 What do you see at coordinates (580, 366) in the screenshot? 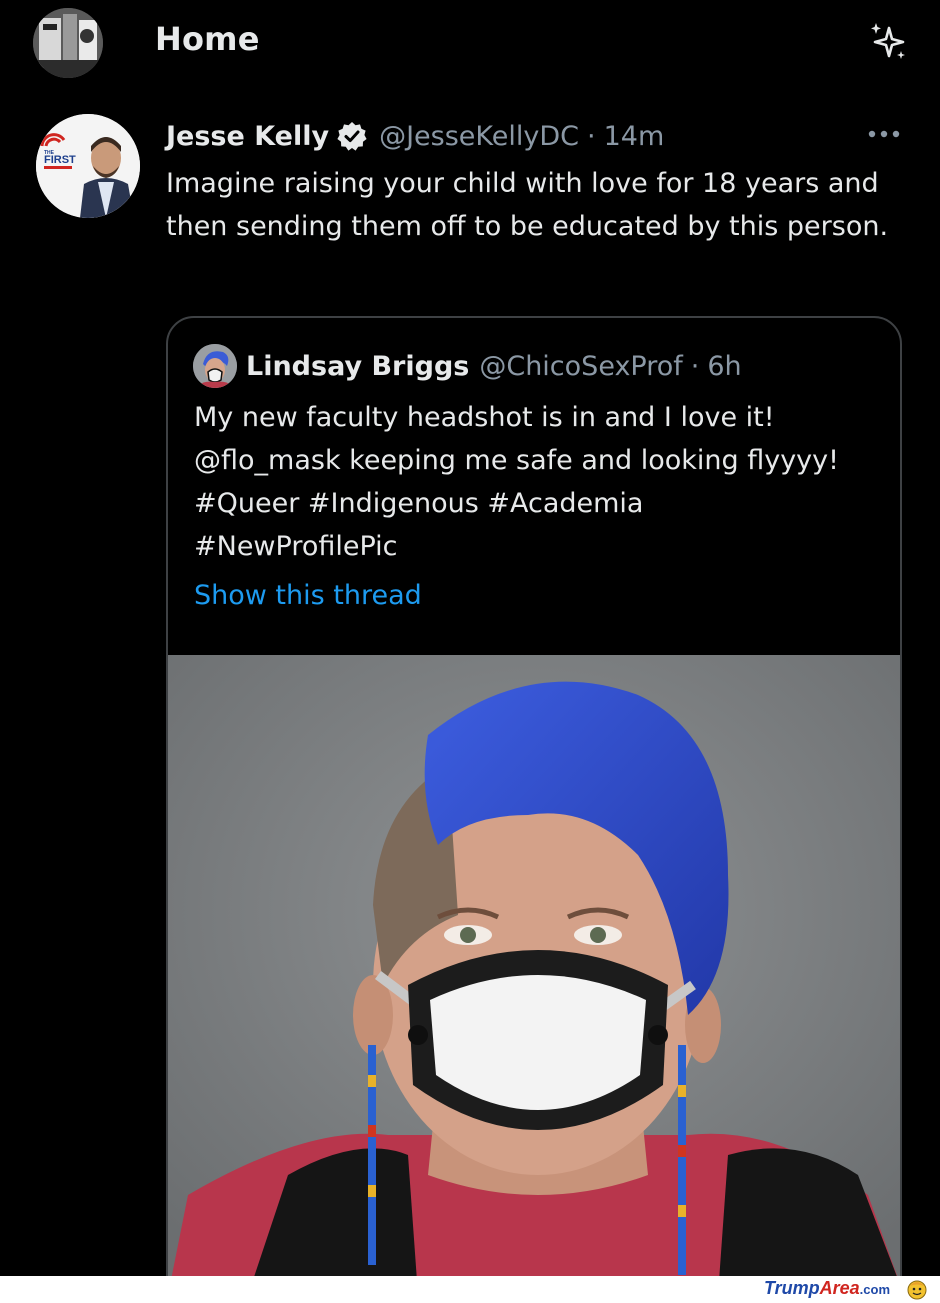
I see `quoted-author-handle: @ChicoSexProf` at bounding box center [580, 366].